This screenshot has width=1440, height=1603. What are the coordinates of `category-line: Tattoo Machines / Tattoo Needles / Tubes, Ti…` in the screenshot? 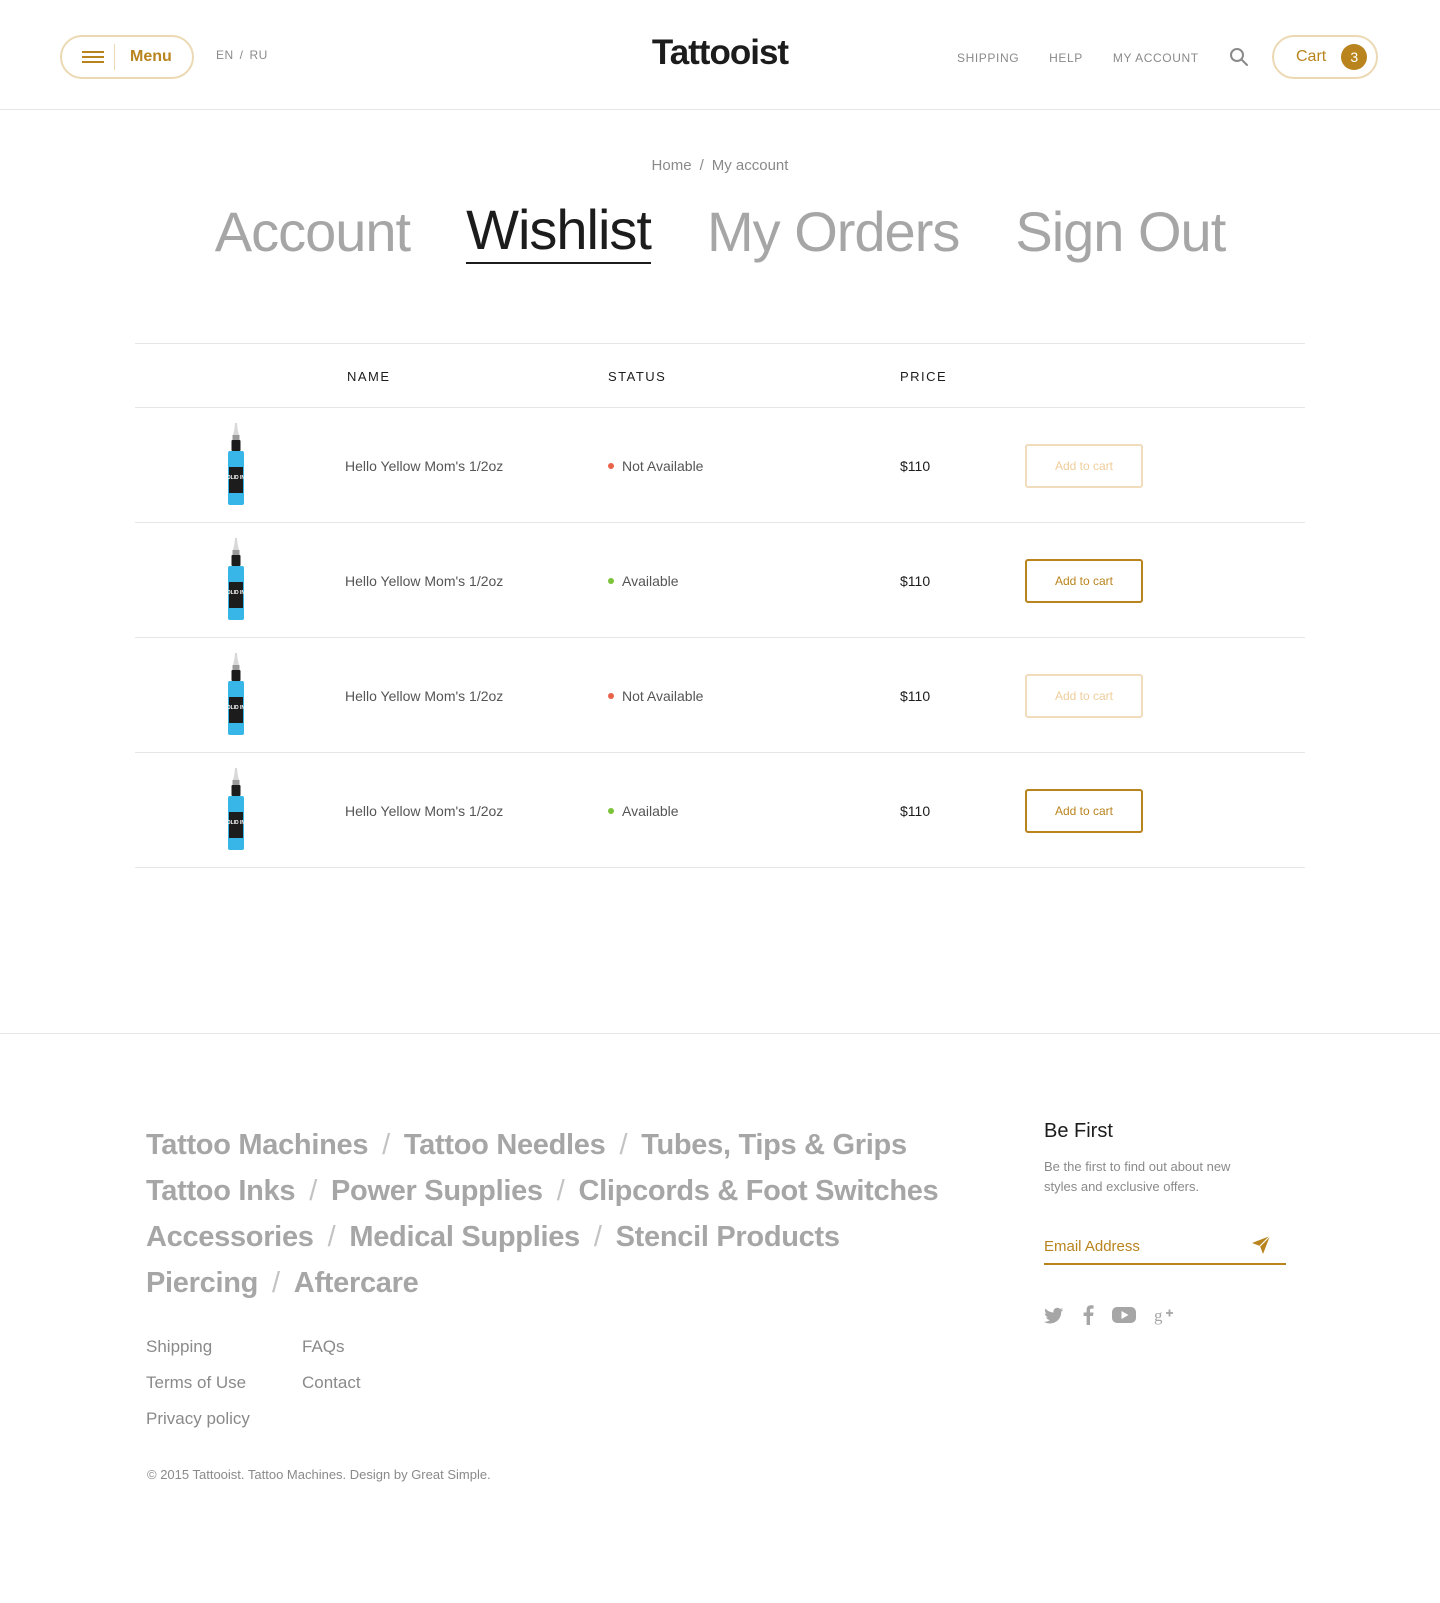 It's located at (546, 1145).